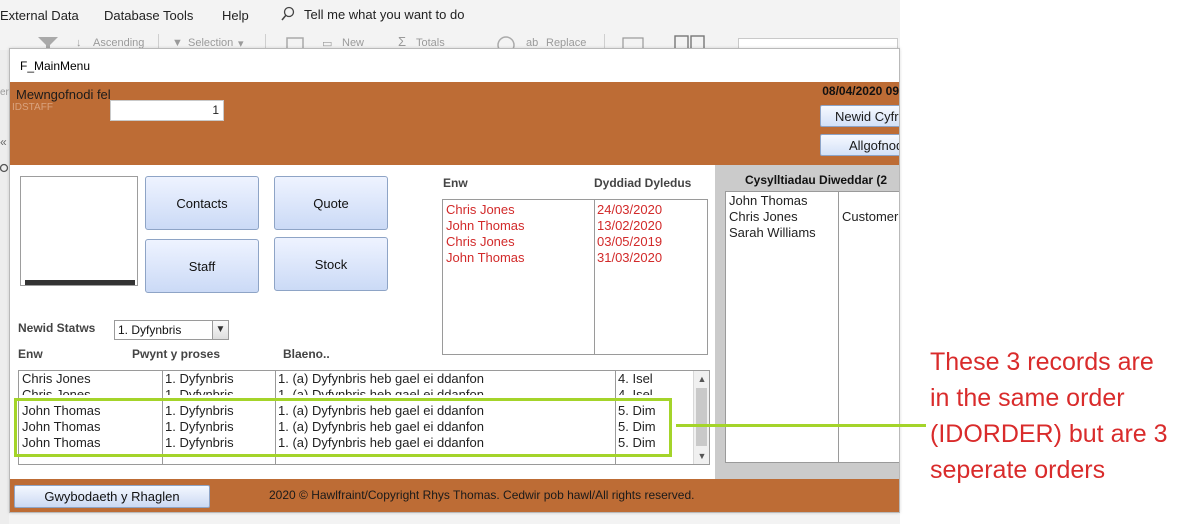 This screenshot has width=1182, height=524. I want to click on due-list-header-date: Dyddiad Dyledus, so click(643, 183).